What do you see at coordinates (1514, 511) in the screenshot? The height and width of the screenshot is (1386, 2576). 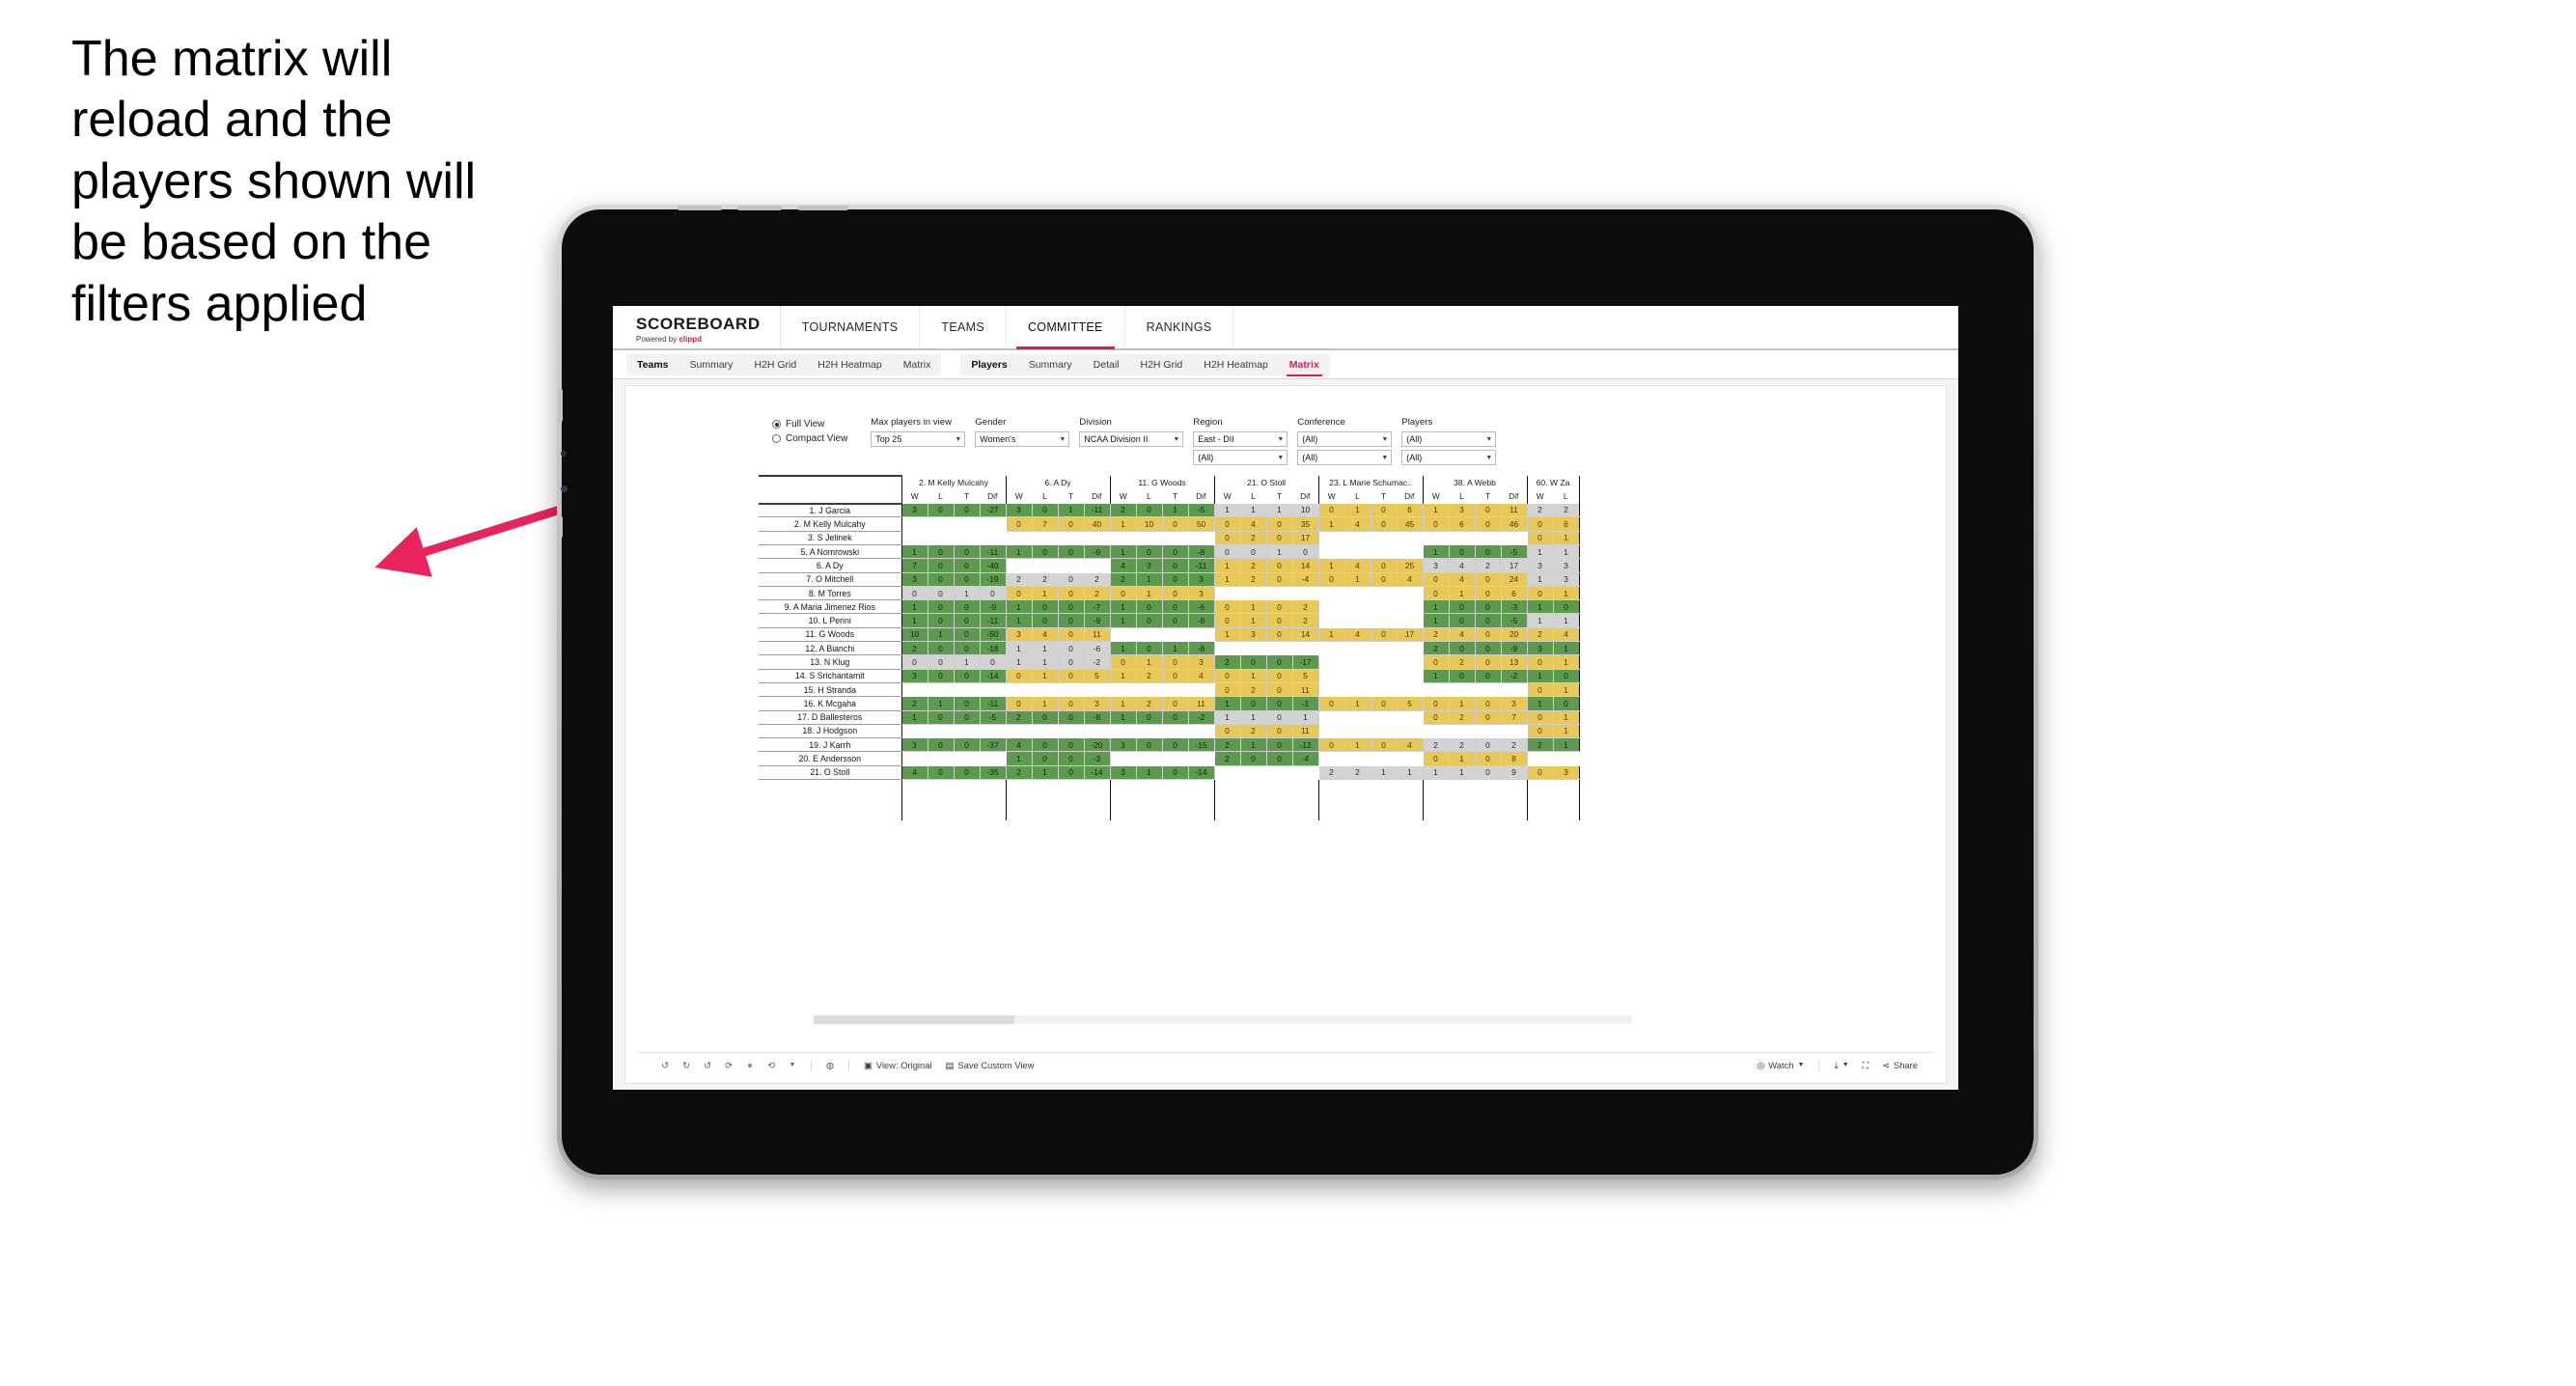 I see `matrix-cell: 11` at bounding box center [1514, 511].